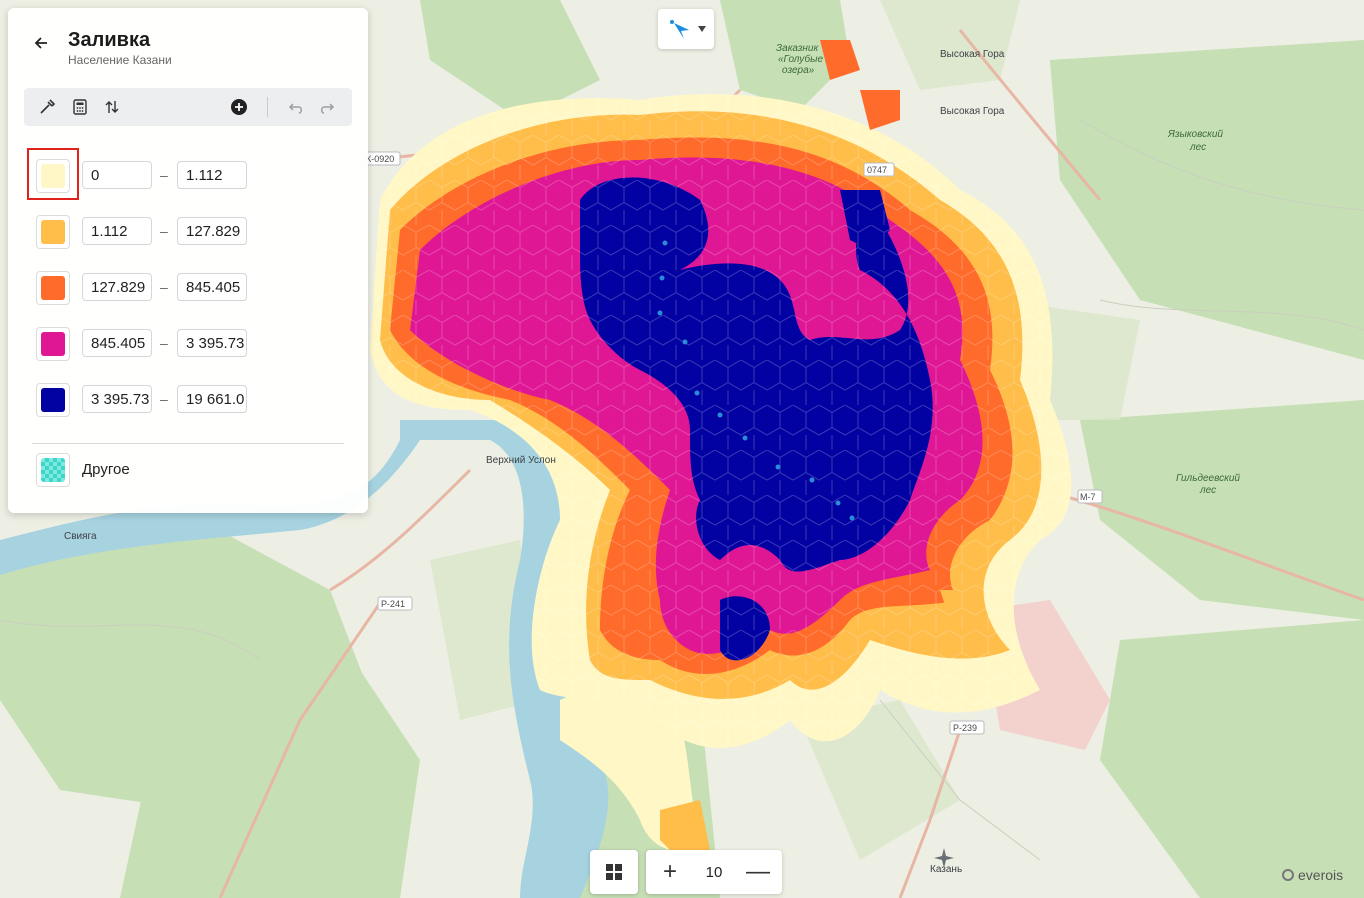  I want to click on range-from-input: 127.829, so click(117, 287).